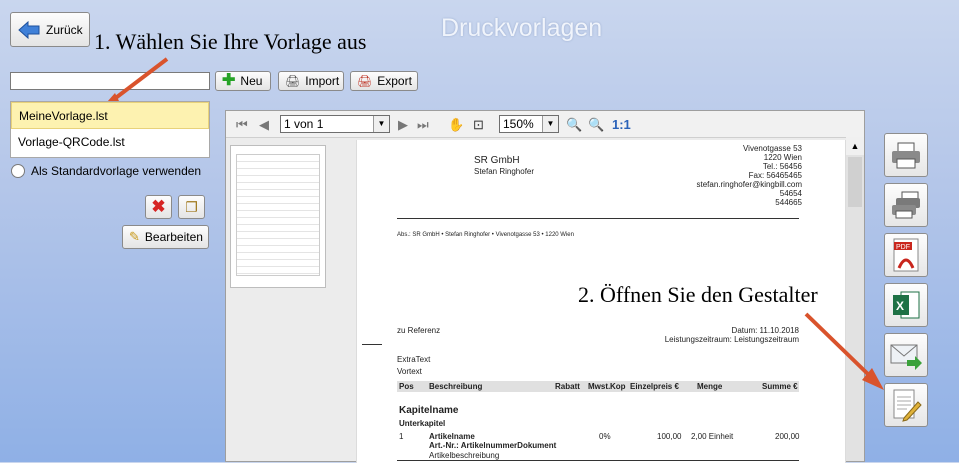  What do you see at coordinates (372, 344) in the screenshot?
I see `fold-mark` at bounding box center [372, 344].